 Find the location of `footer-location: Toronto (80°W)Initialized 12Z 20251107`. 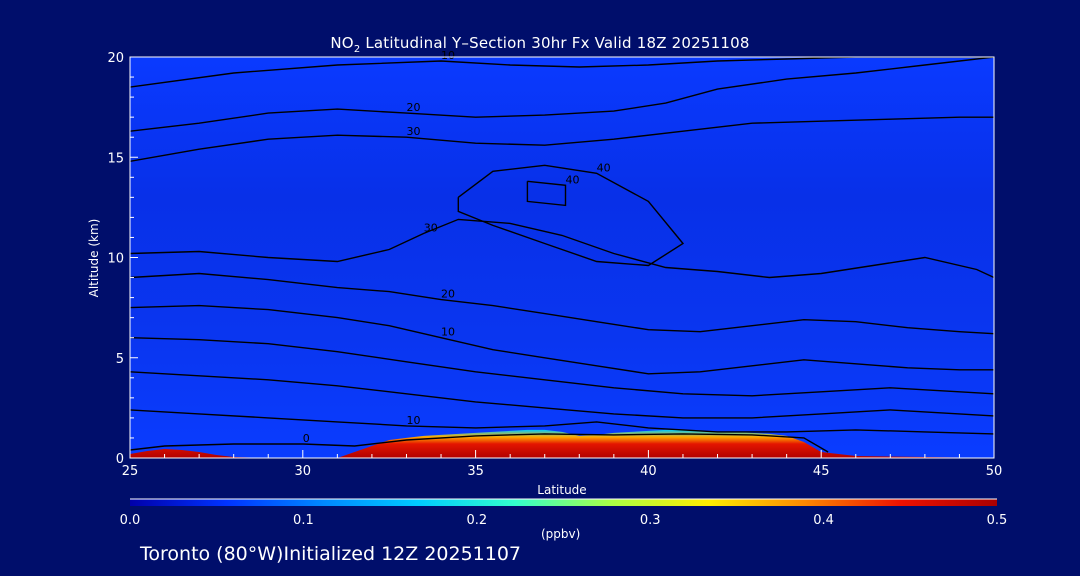

footer-location: Toronto (80°W)Initialized 12Z 20251107 is located at coordinates (331, 554).